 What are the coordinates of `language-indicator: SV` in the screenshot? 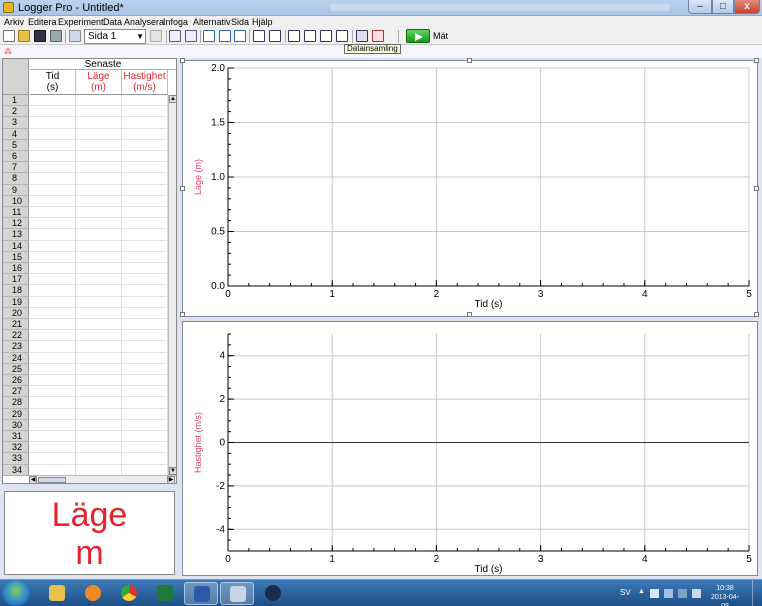 It's located at (625, 592).